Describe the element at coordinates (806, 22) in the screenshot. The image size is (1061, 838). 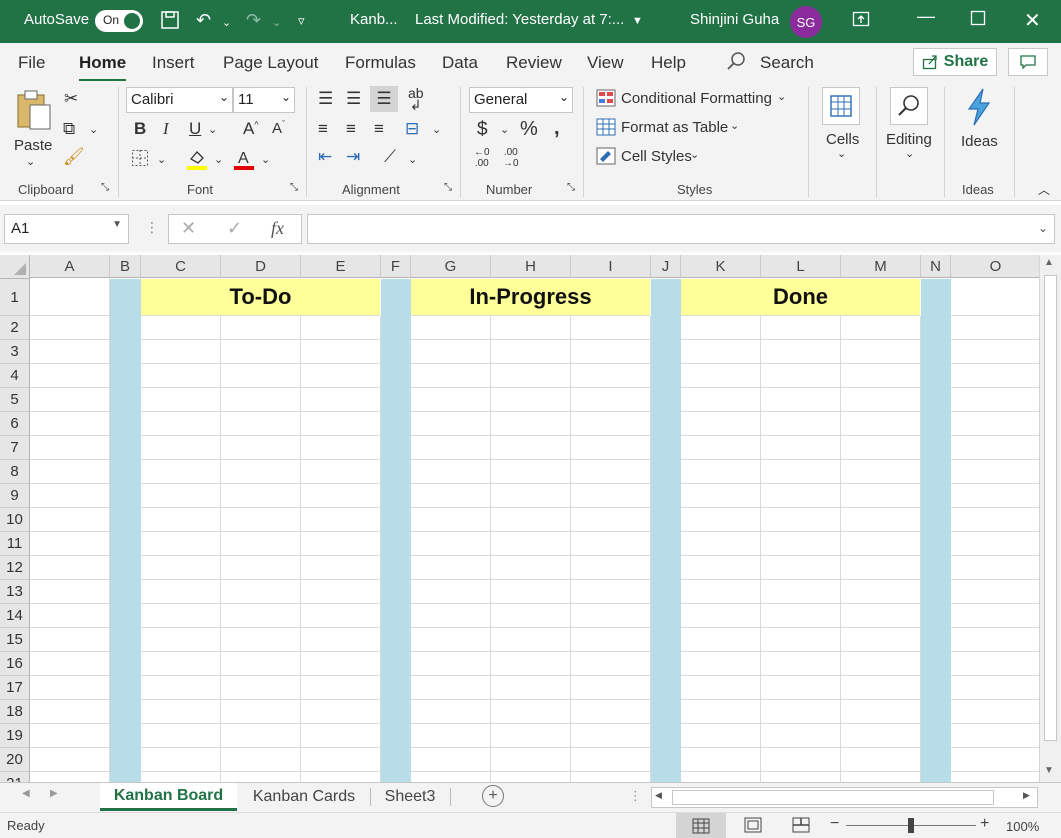
I see `avatar: SG` at that location.